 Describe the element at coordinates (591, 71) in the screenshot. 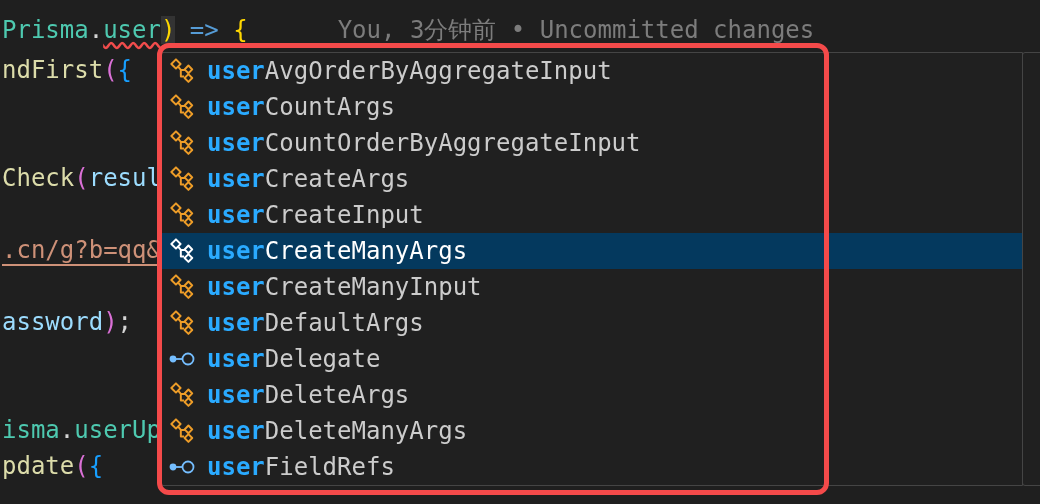

I see `suggestion-item: userAvgOrderByAggregateInput` at that location.